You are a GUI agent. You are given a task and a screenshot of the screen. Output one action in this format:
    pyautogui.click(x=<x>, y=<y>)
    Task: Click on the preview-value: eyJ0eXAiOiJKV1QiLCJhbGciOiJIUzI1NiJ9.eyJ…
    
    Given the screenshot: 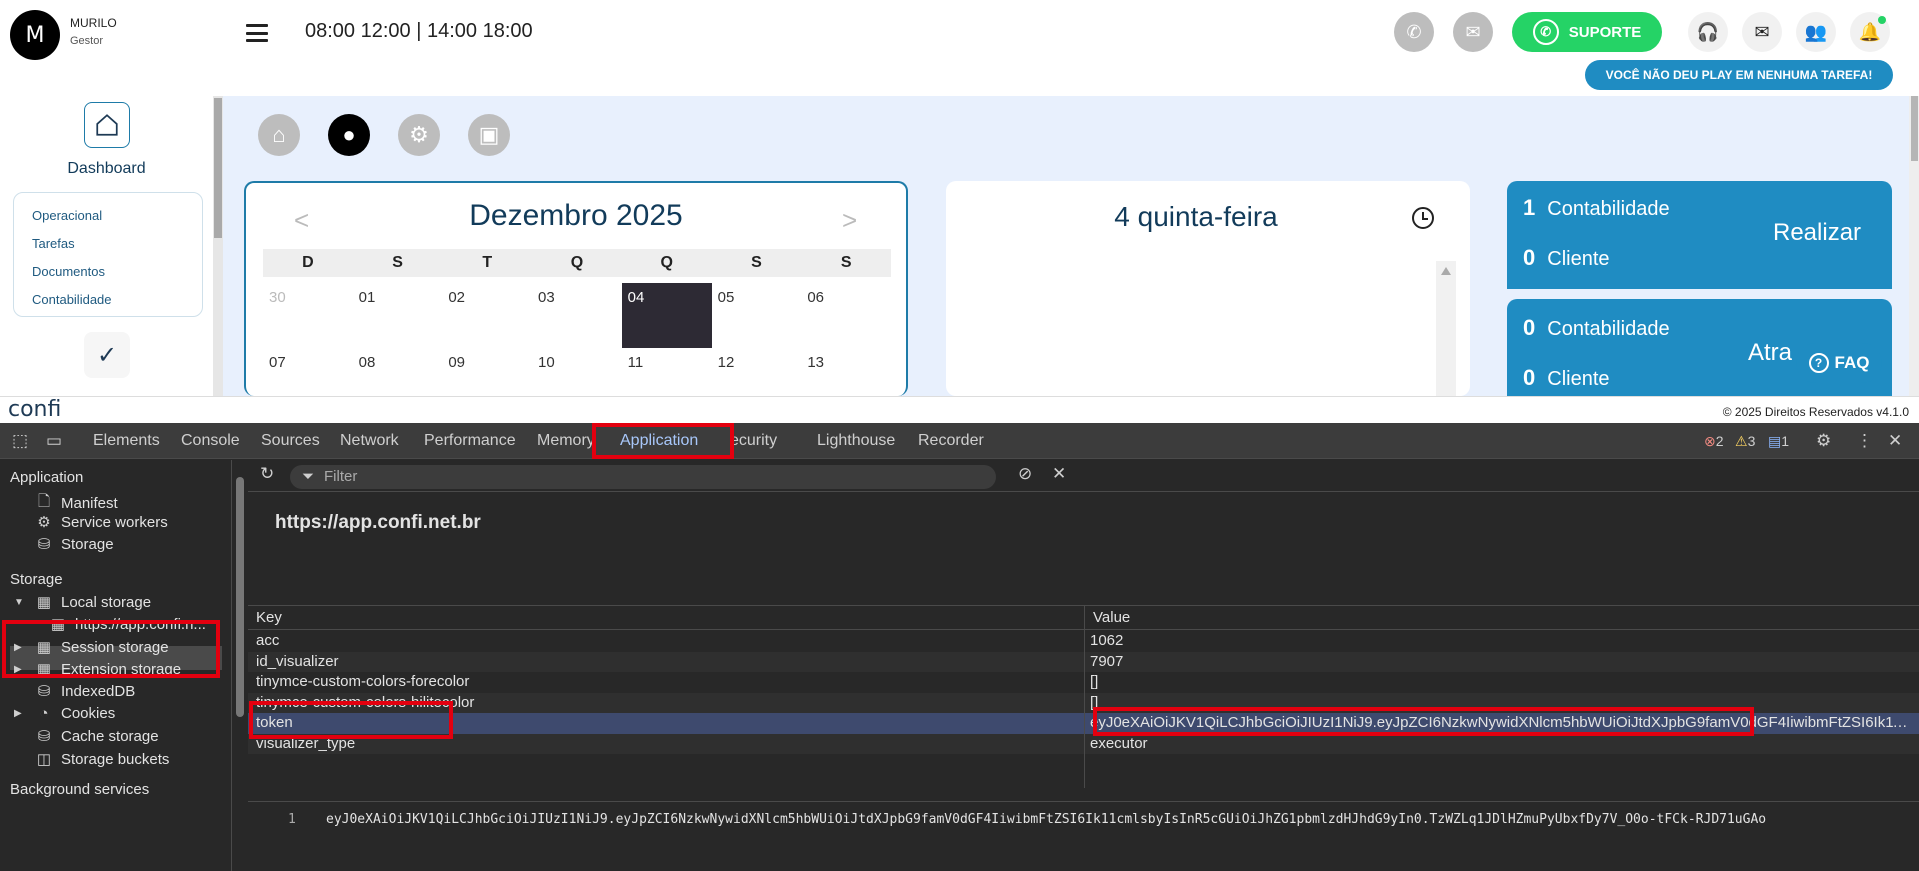 What is the action you would take?
    pyautogui.click(x=1046, y=819)
    